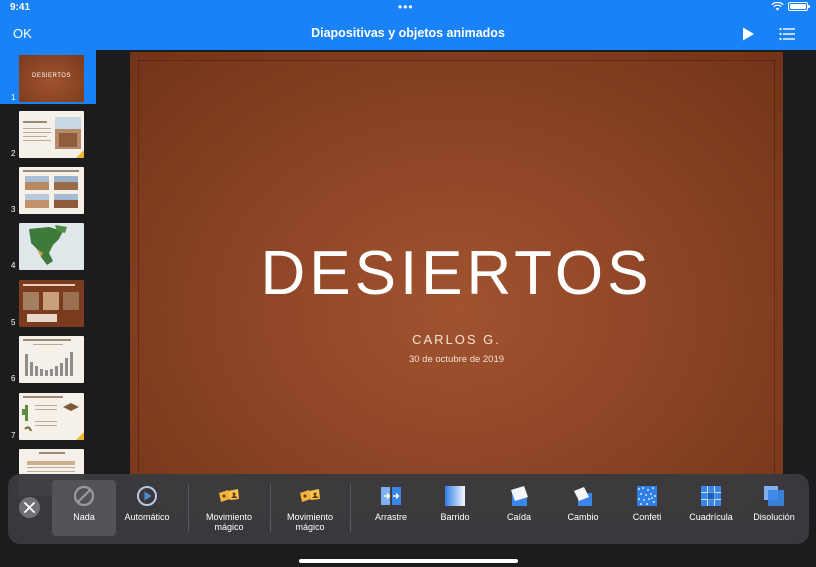 Image resolution: width=816 pixels, height=567 pixels. What do you see at coordinates (647, 496) in the screenshot?
I see `confetti-icon` at bounding box center [647, 496].